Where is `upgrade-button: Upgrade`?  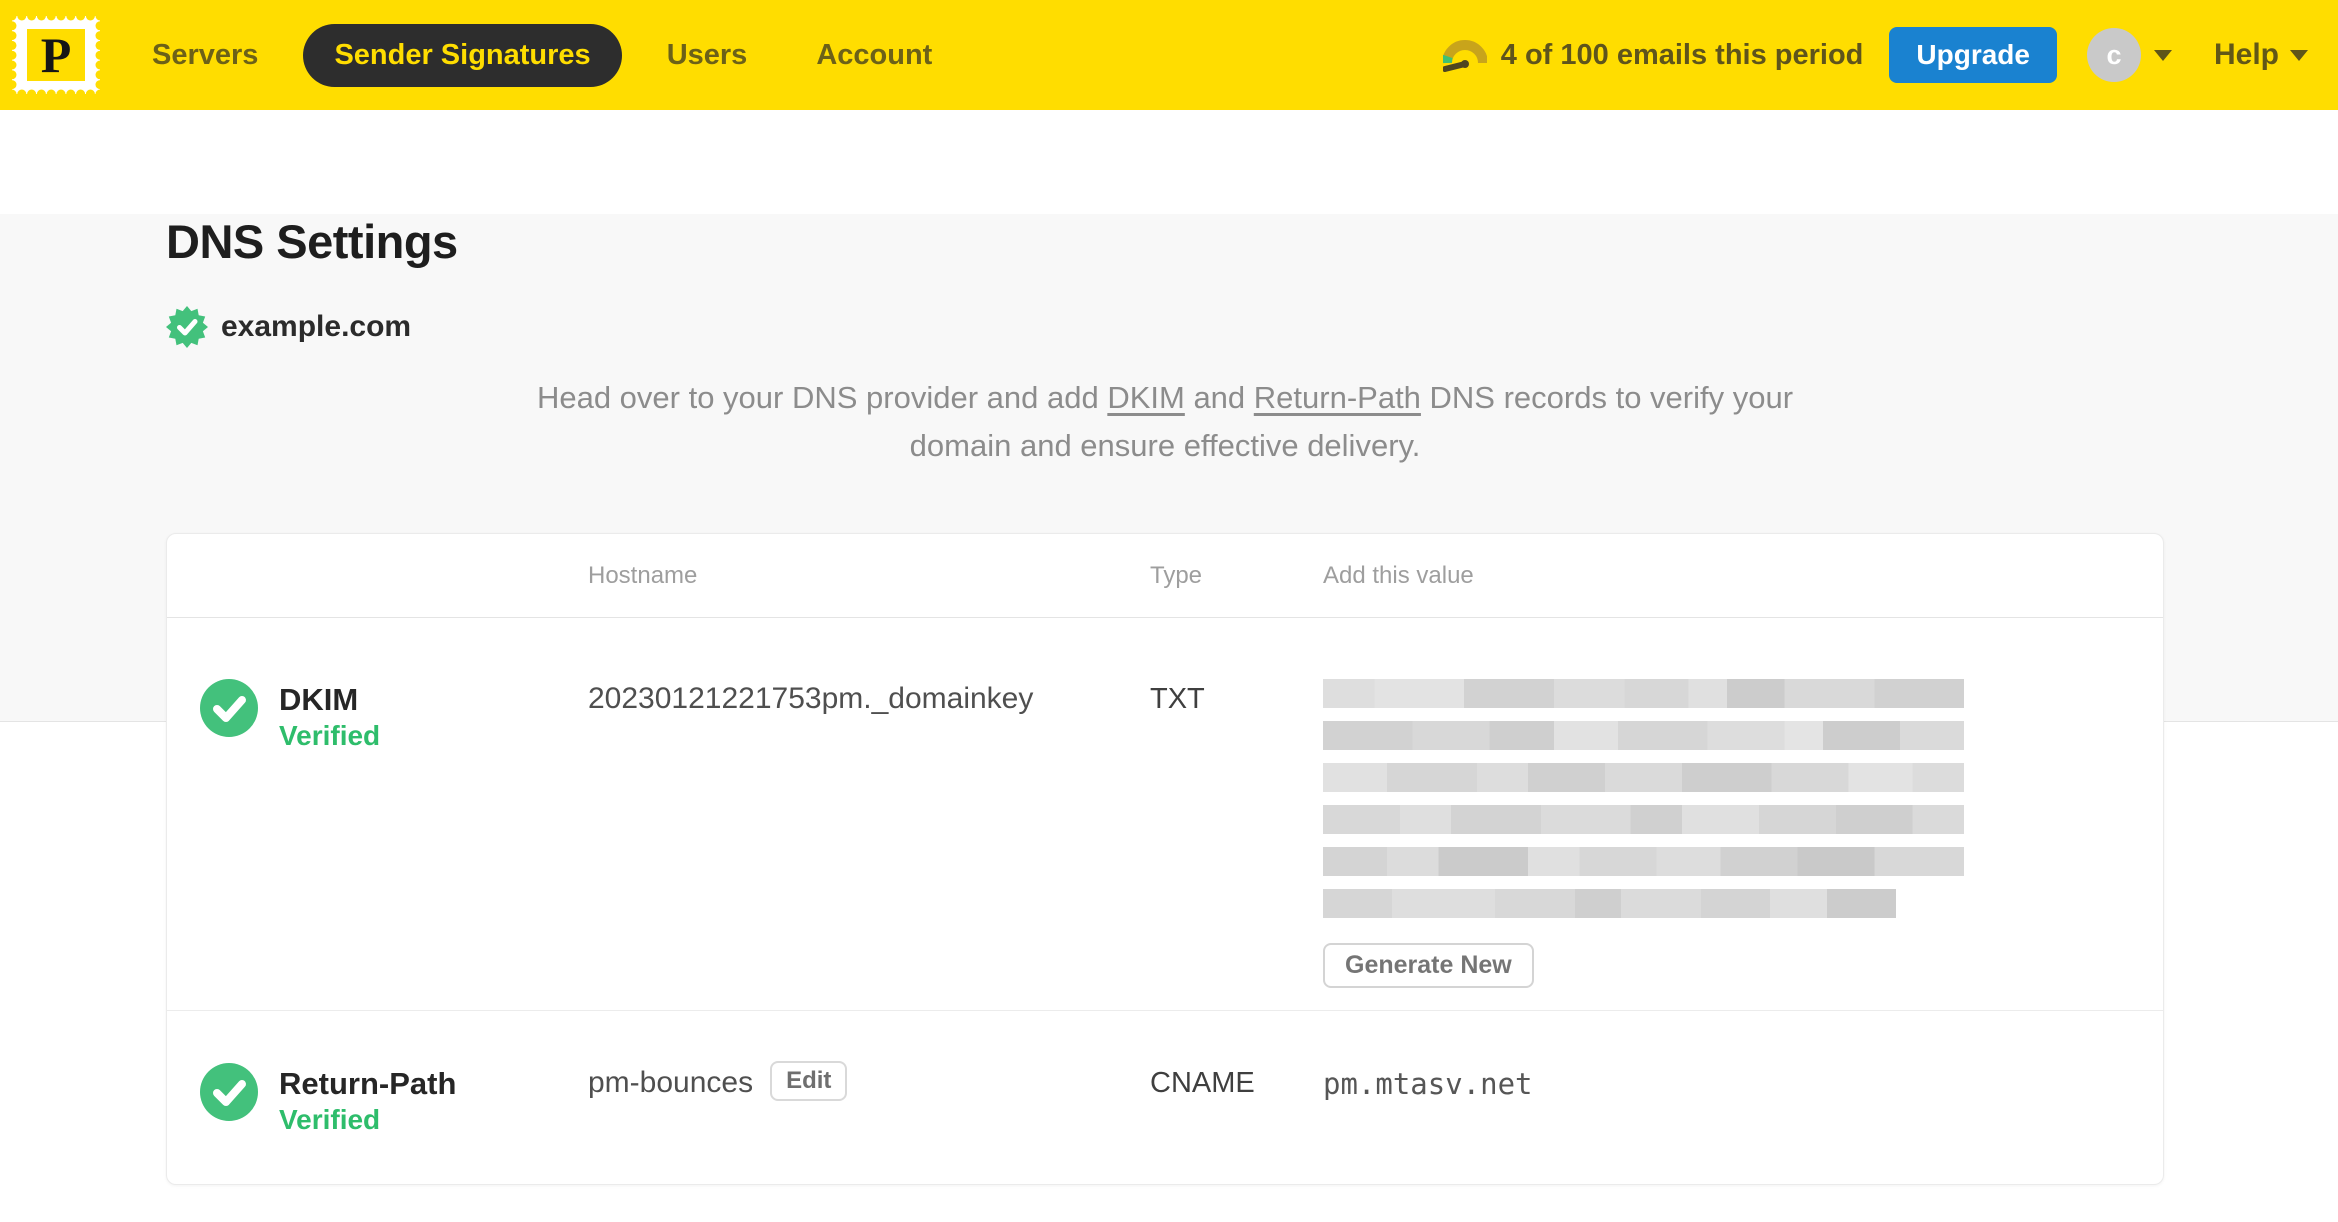 upgrade-button: Upgrade is located at coordinates (1973, 55).